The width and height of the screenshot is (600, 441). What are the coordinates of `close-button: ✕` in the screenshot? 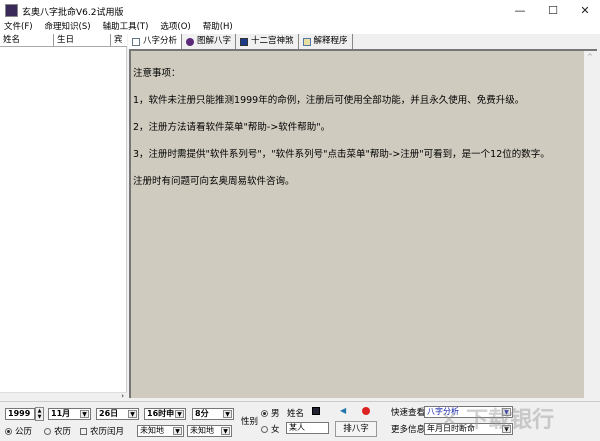 It's located at (585, 11).